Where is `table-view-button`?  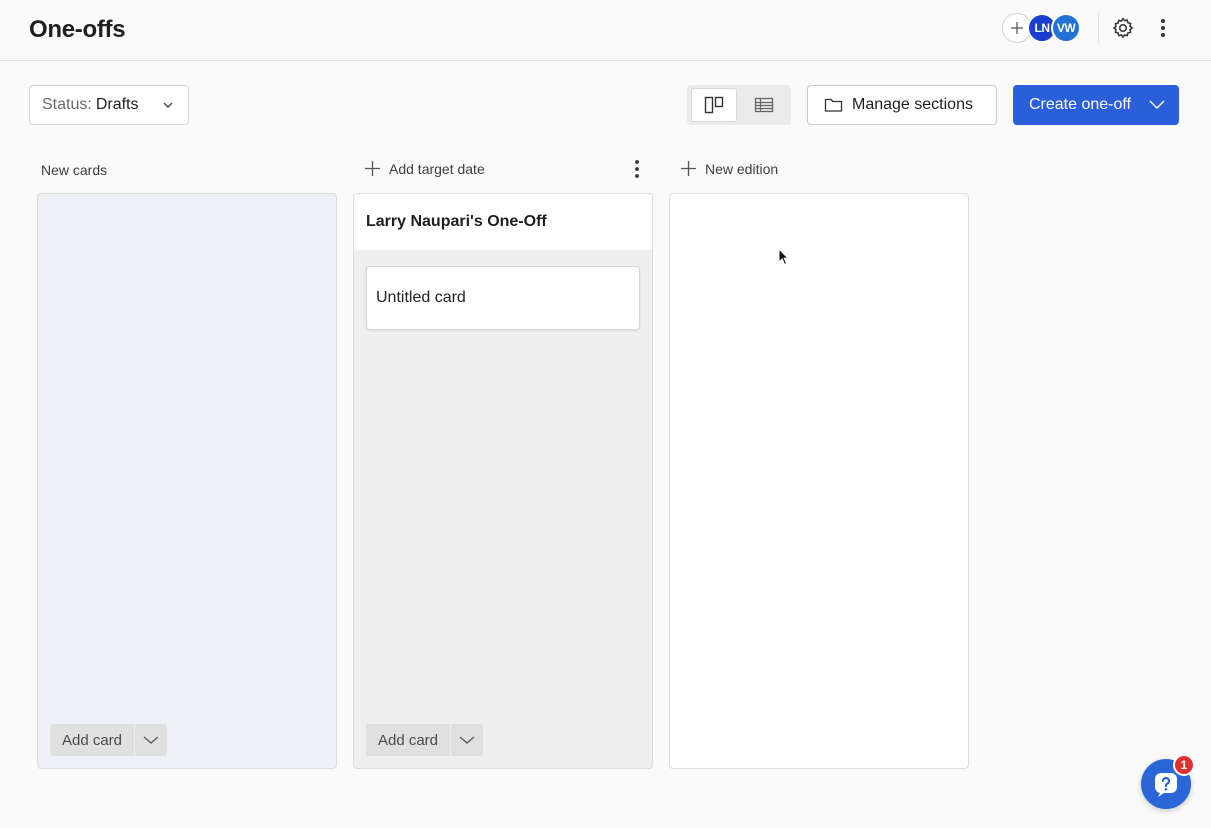 table-view-button is located at coordinates (764, 105).